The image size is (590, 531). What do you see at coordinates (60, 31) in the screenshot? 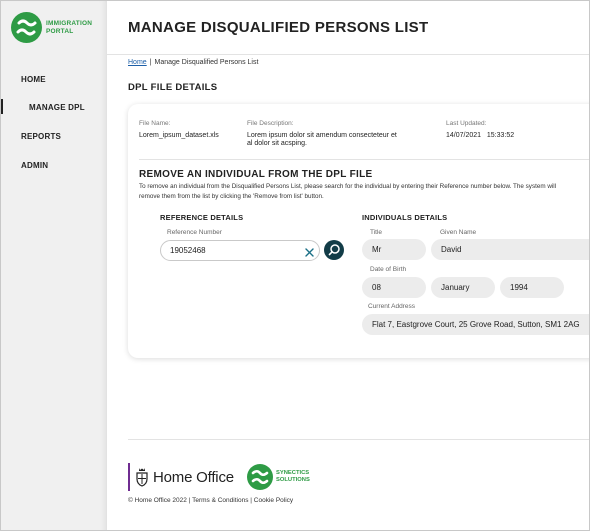
I see `brand-line-2: PORTAL` at bounding box center [60, 31].